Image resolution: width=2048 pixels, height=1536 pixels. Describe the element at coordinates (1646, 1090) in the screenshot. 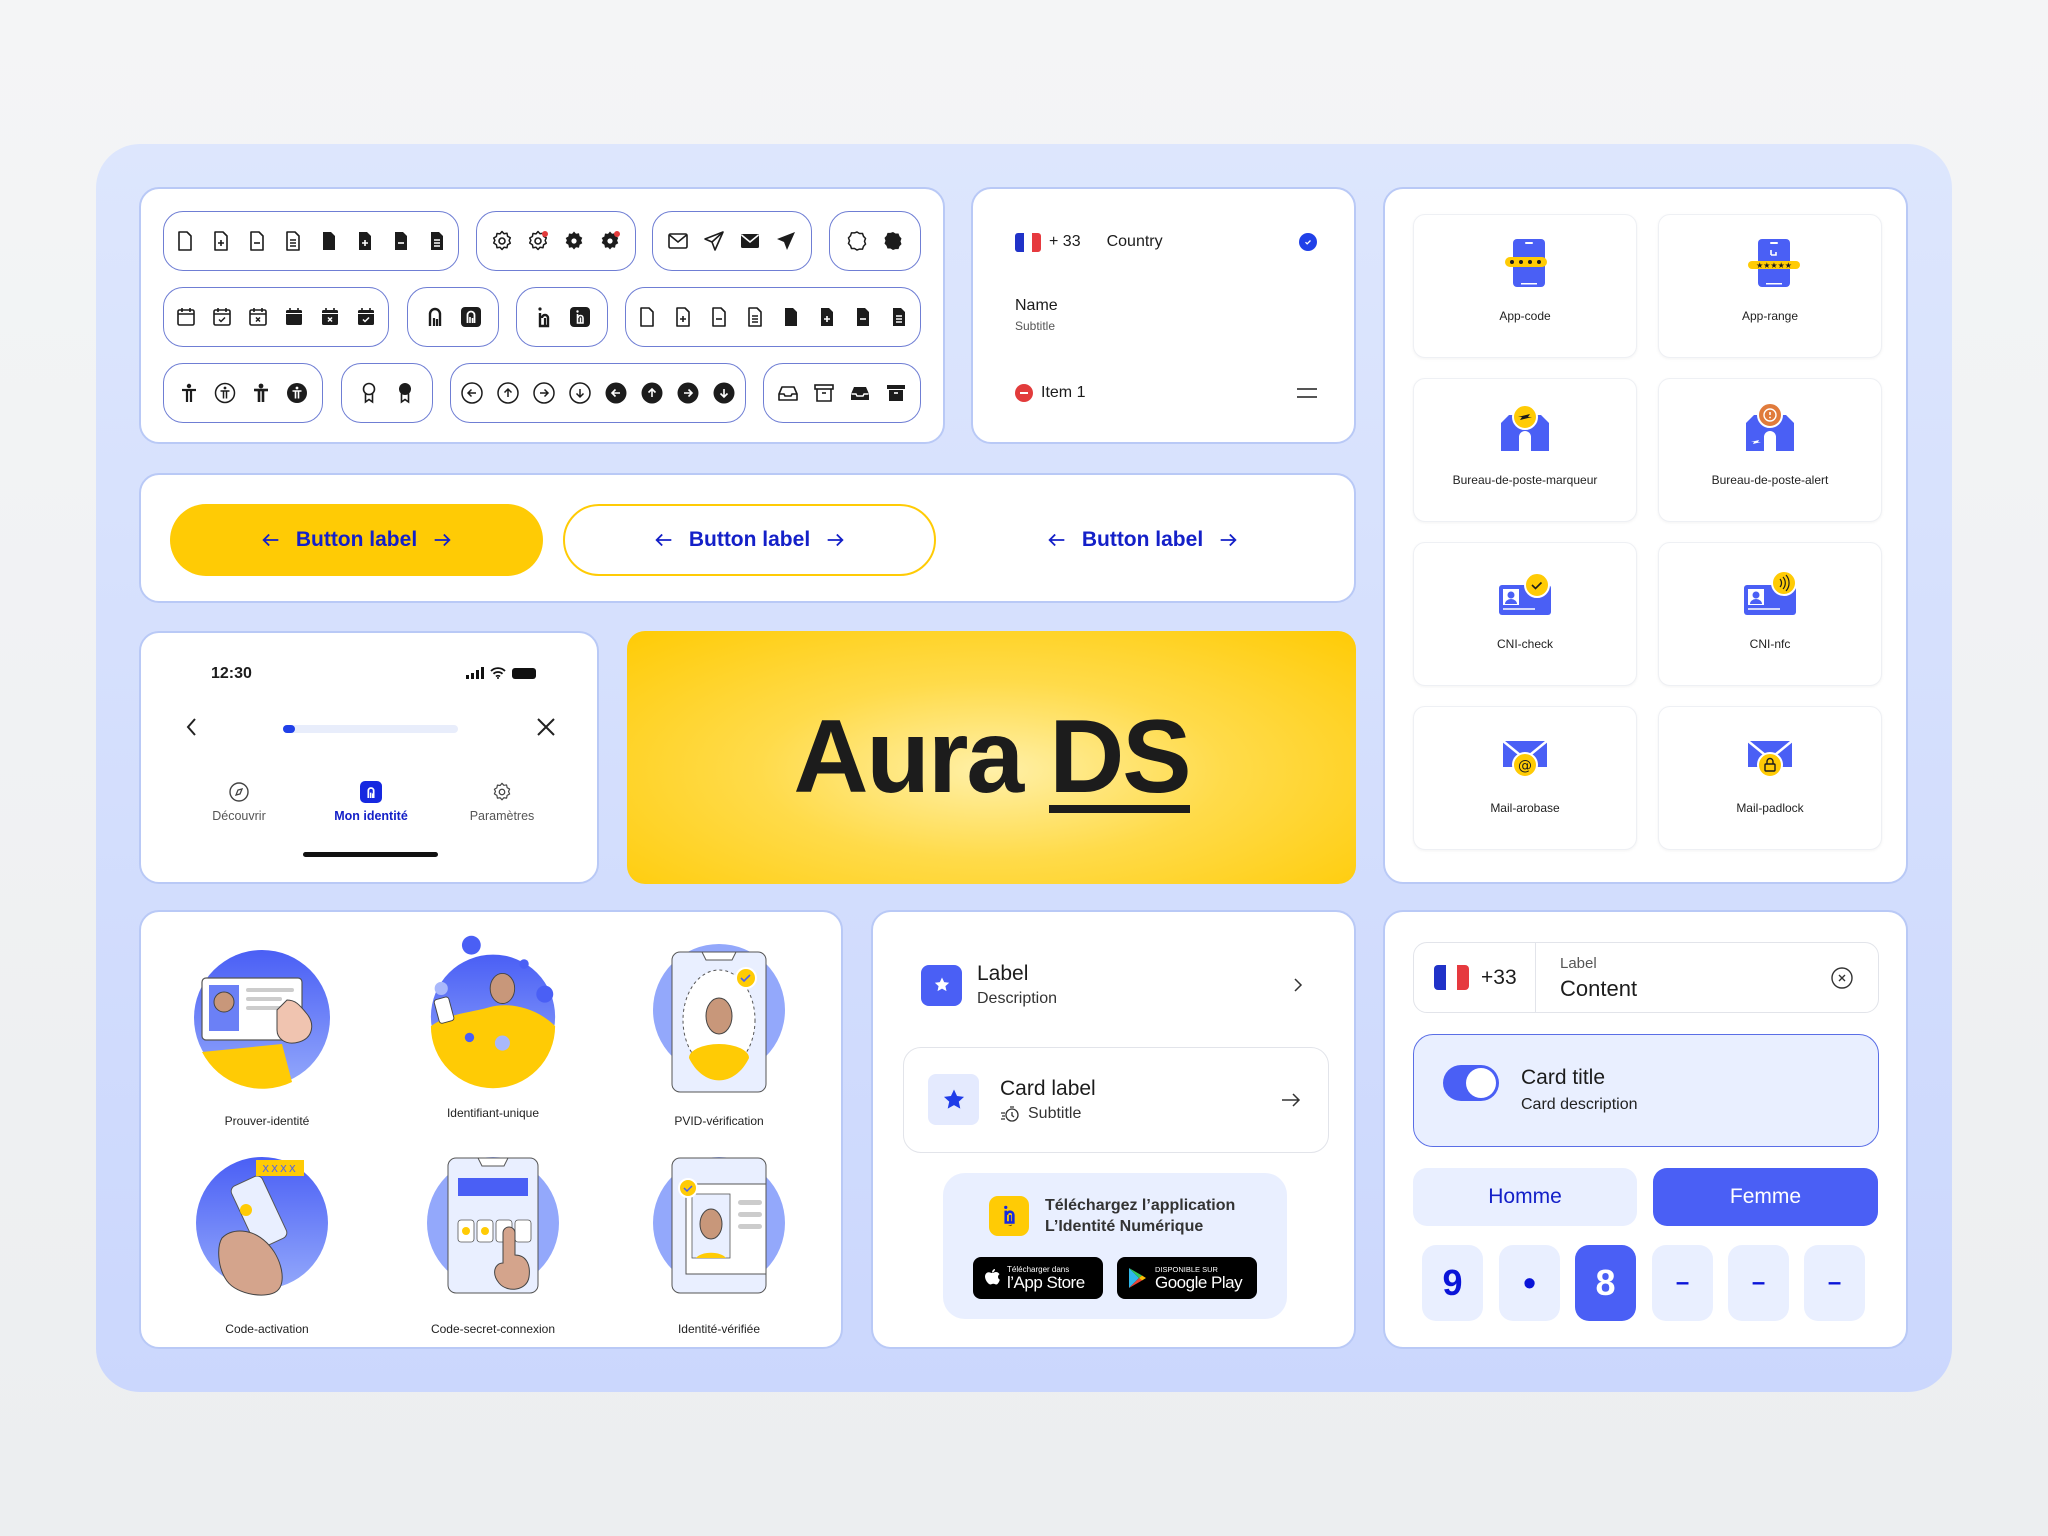

I see `toggle-card: Card title Card description` at that location.